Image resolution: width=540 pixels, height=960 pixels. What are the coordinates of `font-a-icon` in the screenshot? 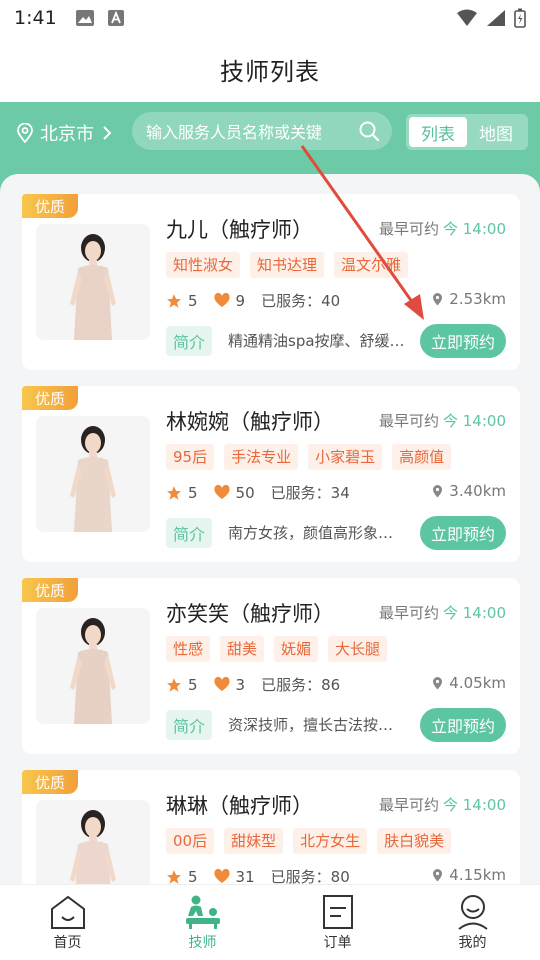 It's located at (115, 18).